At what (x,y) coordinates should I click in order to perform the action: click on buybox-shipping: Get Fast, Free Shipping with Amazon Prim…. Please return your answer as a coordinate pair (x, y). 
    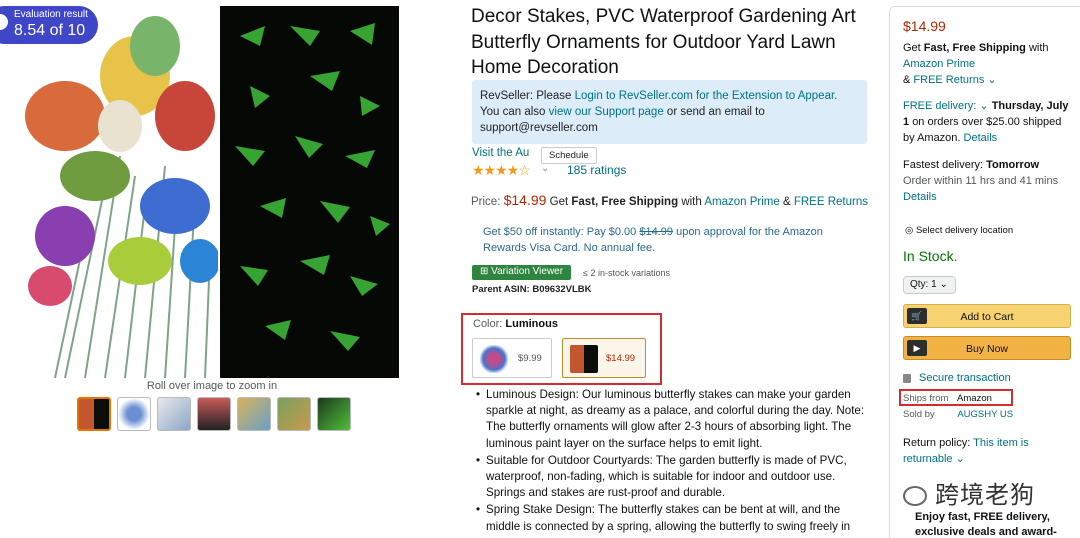
    Looking at the image, I should click on (988, 64).